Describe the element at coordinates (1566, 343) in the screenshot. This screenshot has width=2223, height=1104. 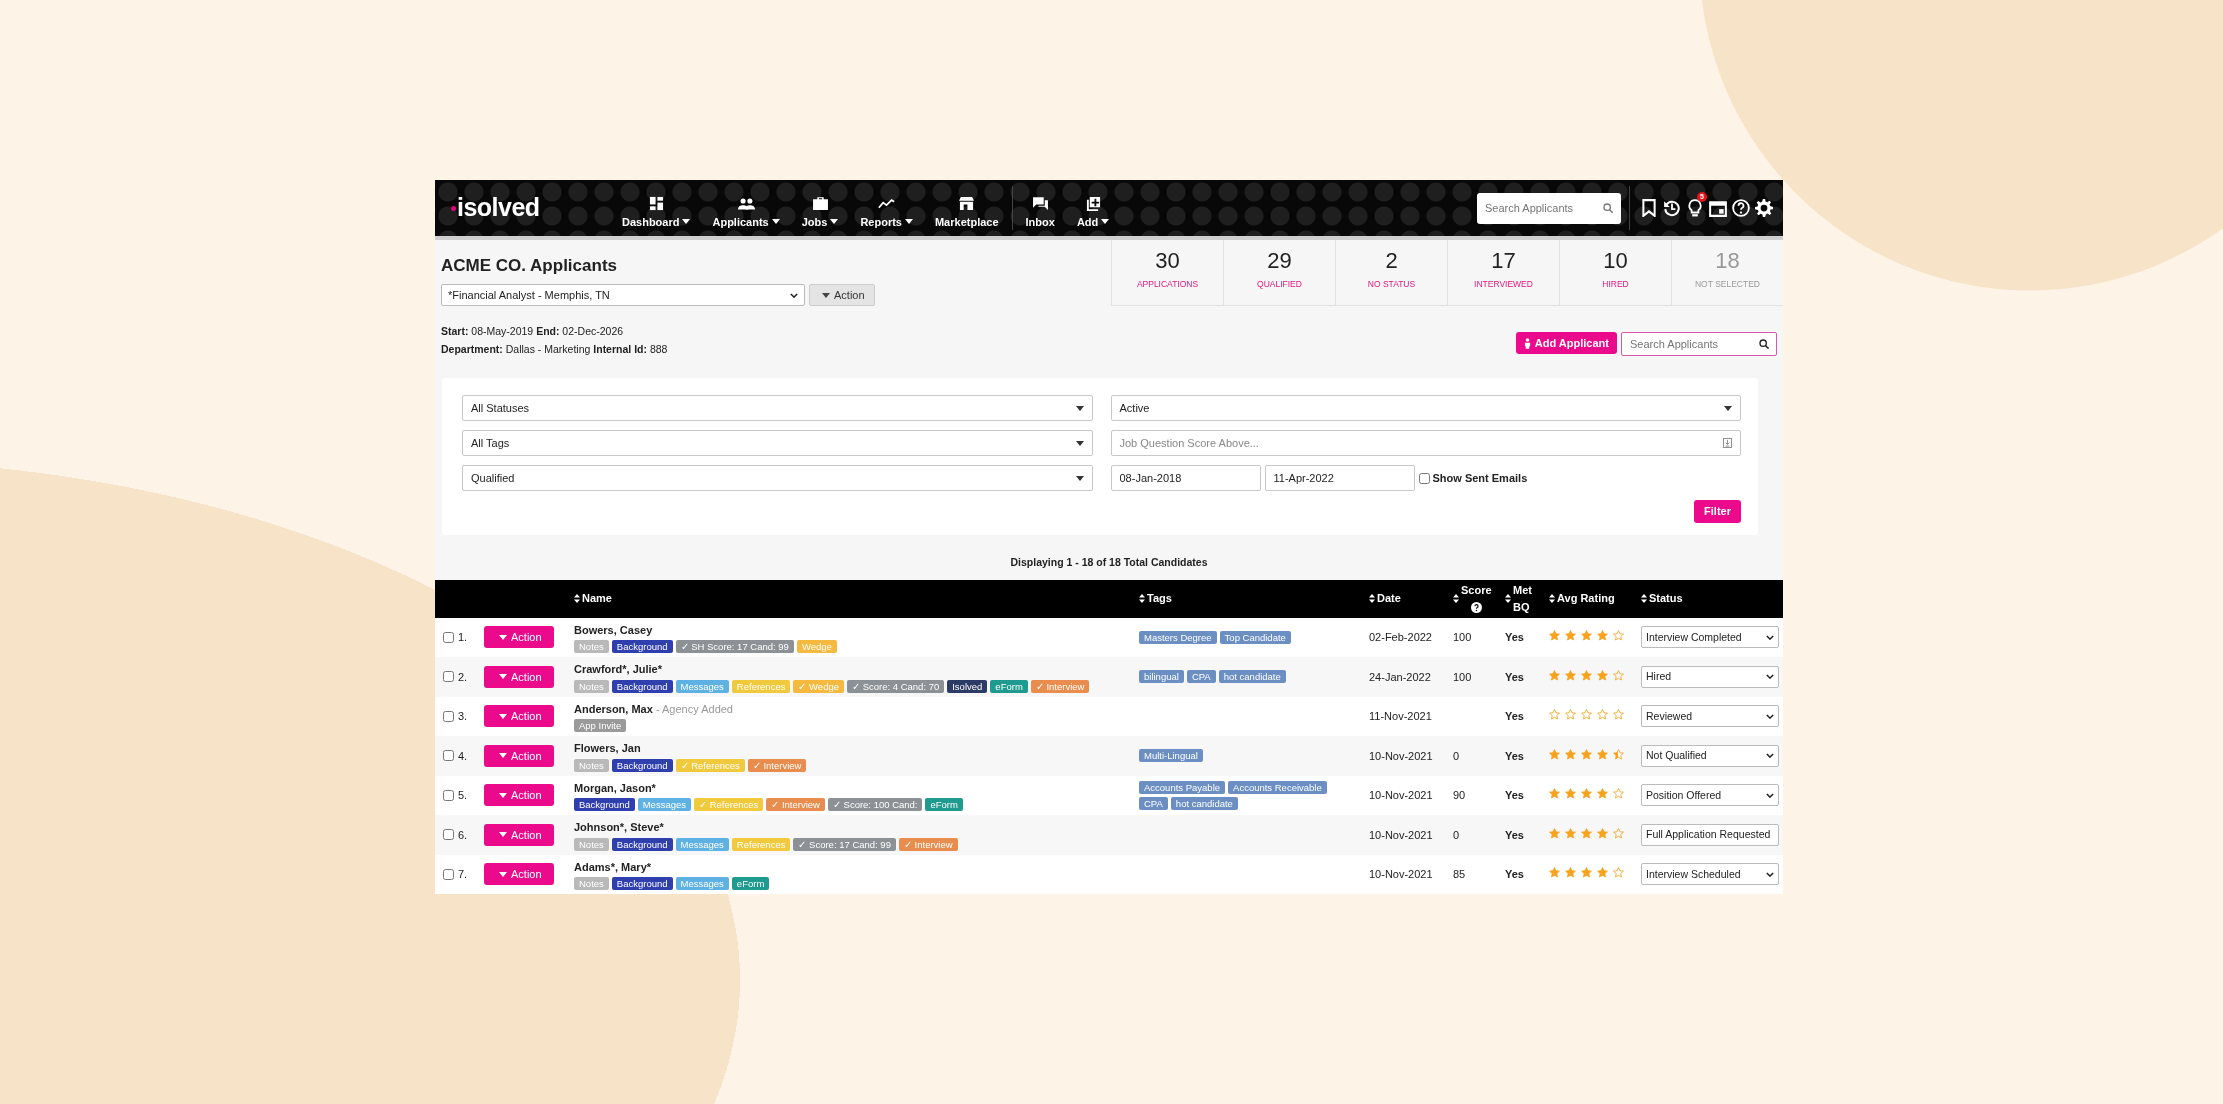
I see `add-applicant-button: Add Applicant` at that location.